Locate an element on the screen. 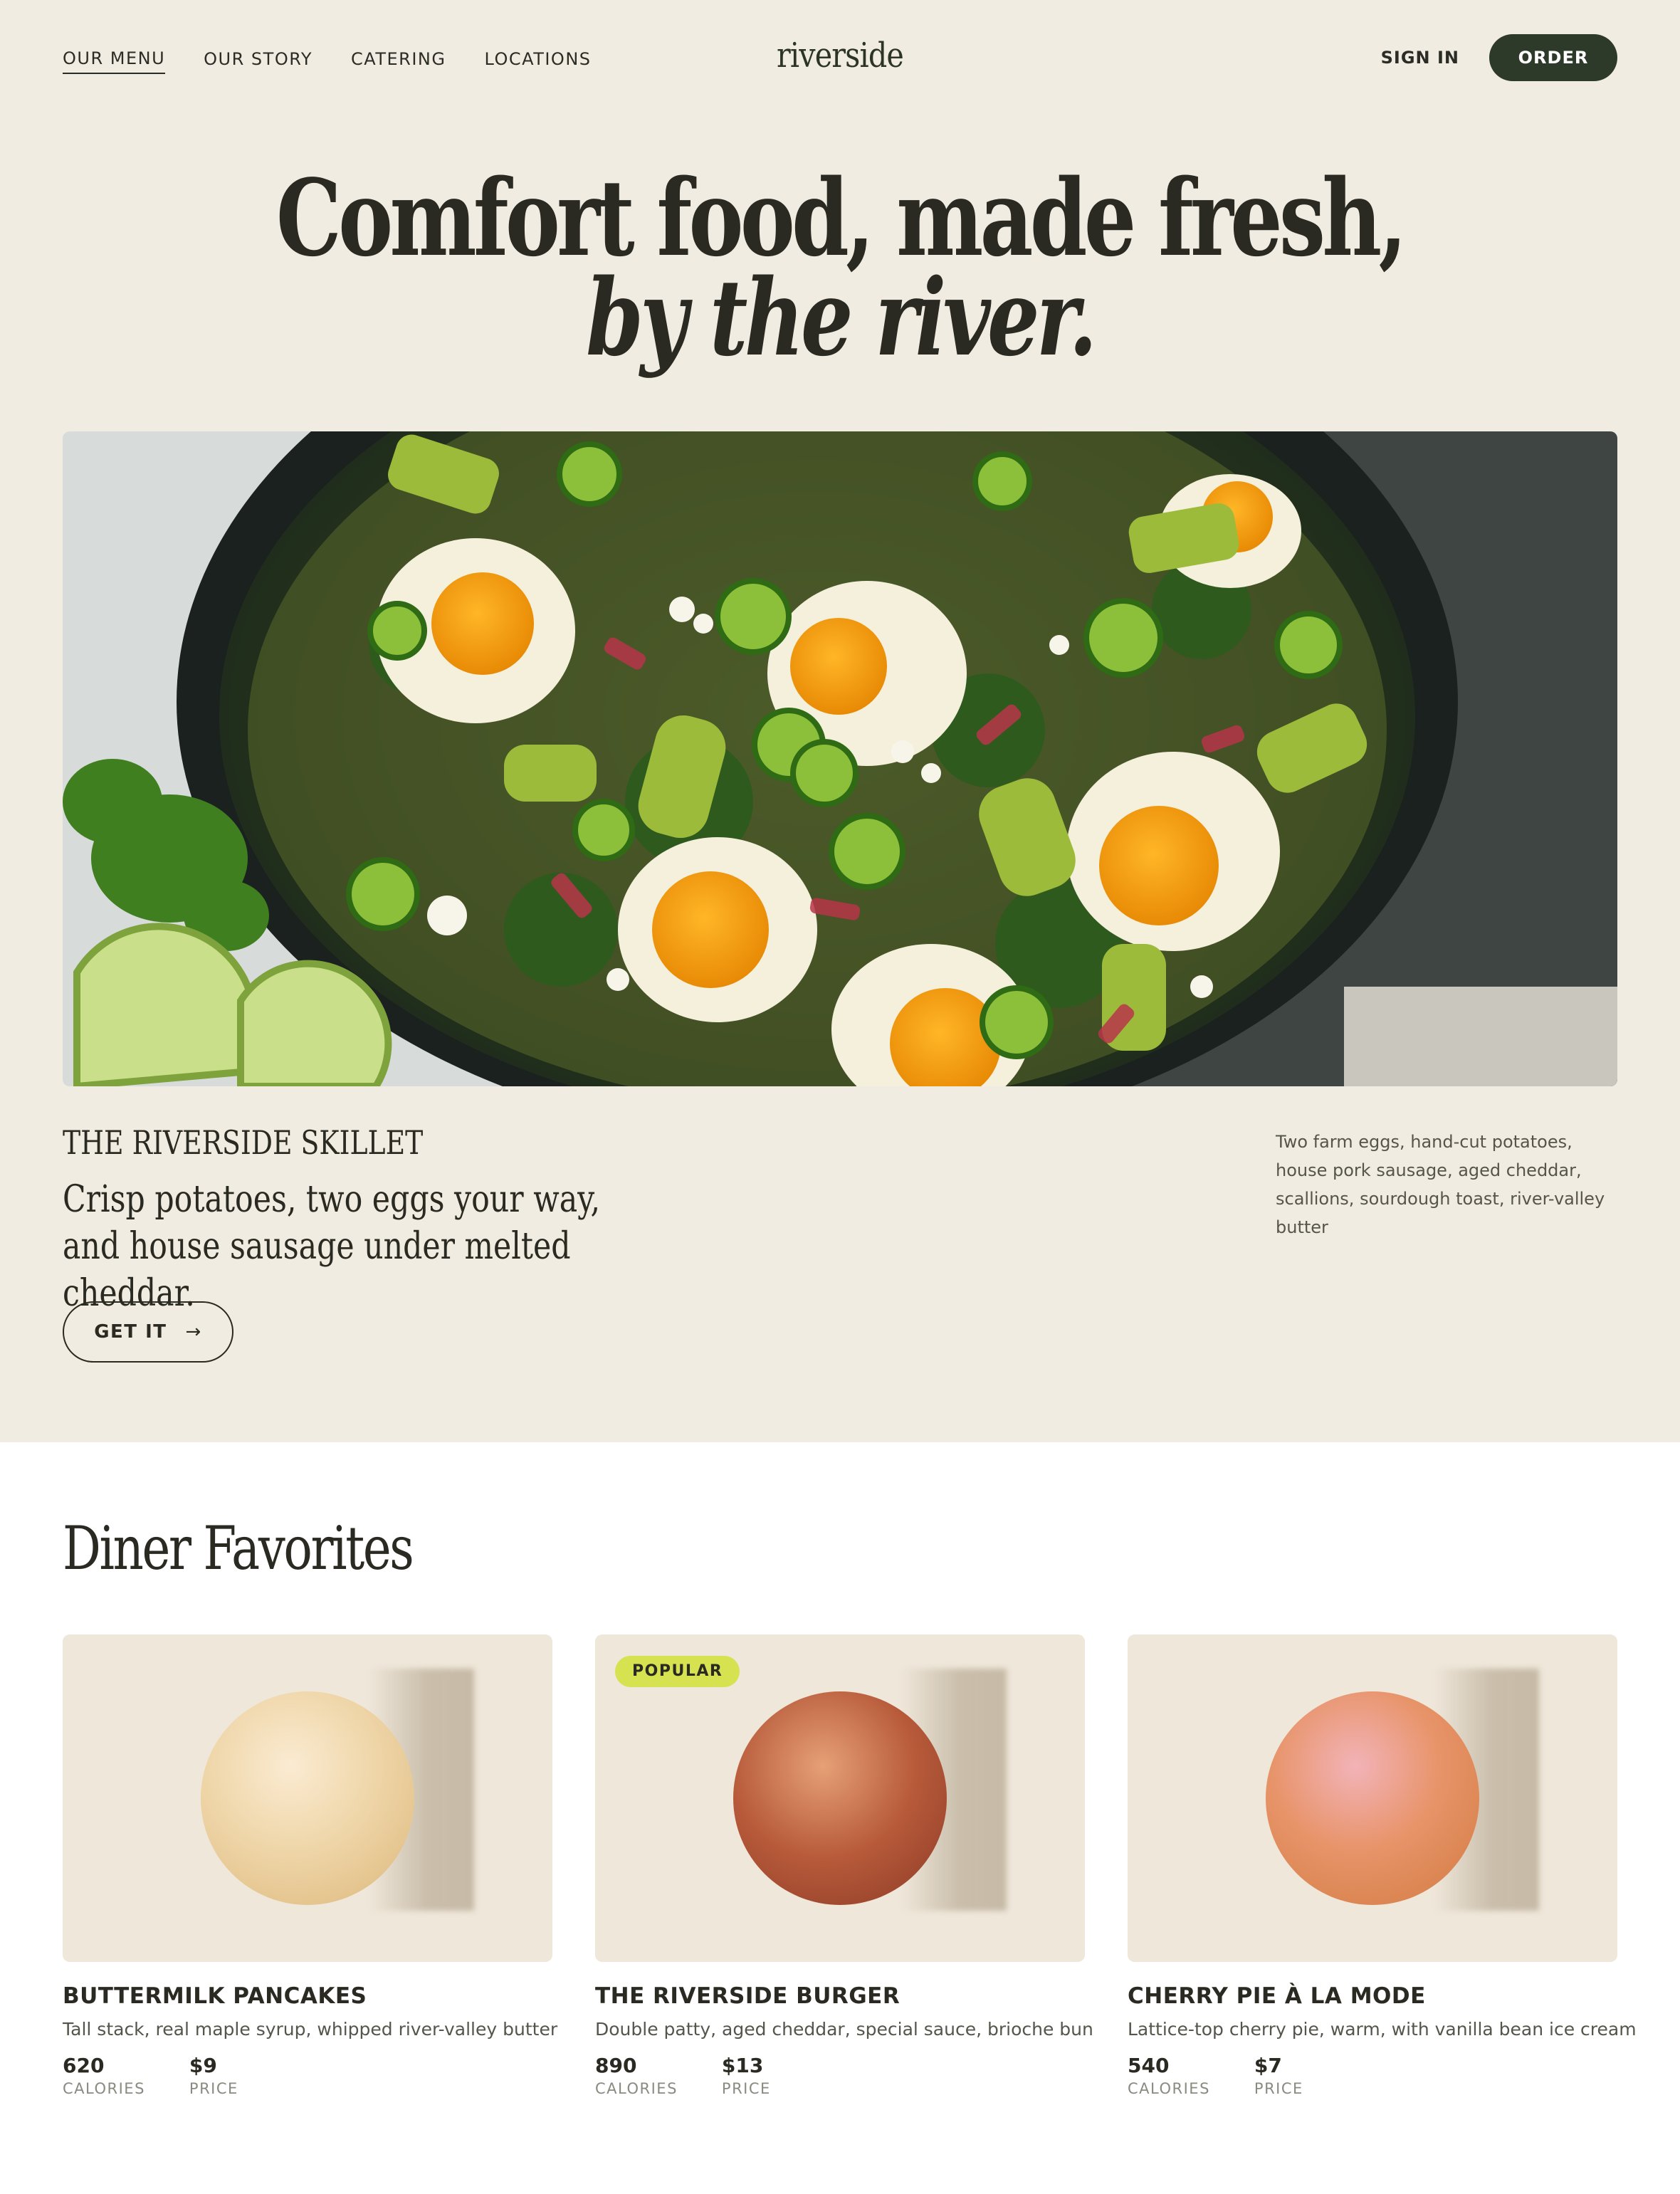  get-it-label: GET IT is located at coordinates (130, 1332).